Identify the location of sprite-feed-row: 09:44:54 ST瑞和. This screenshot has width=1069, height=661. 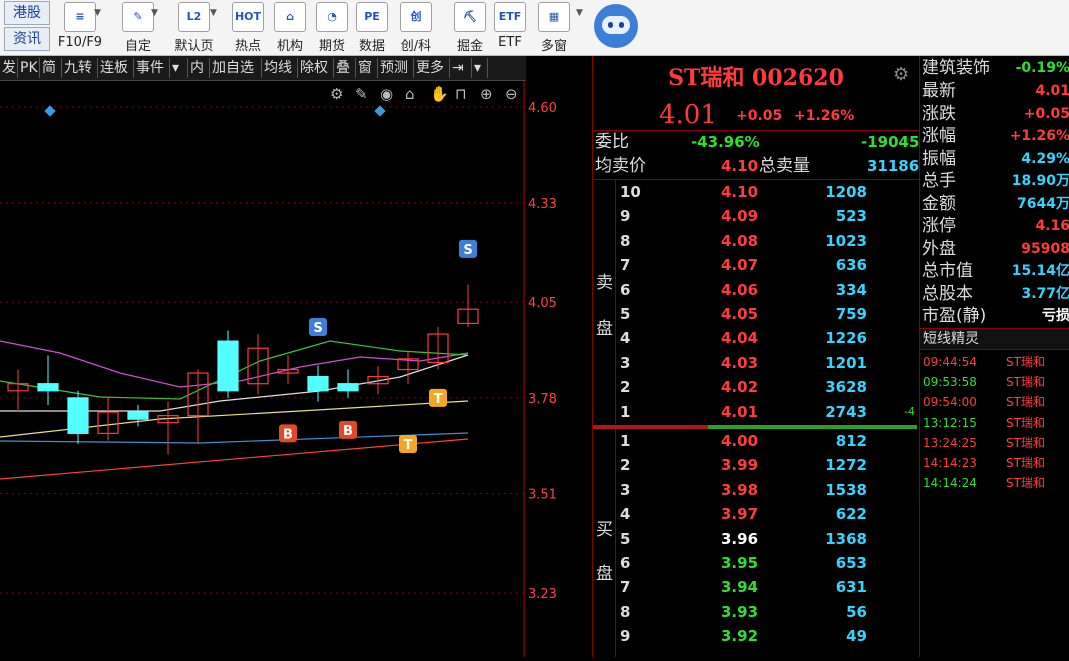
(994, 362).